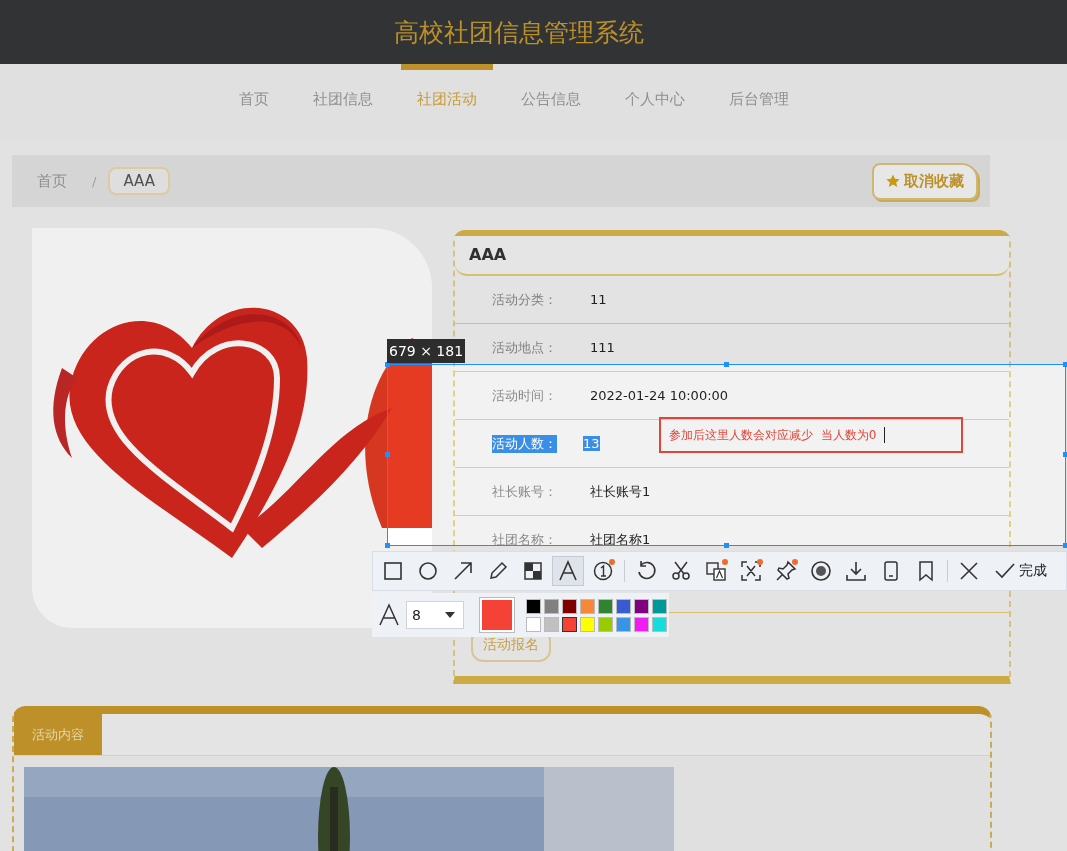 This screenshot has width=1067, height=851. What do you see at coordinates (603, 571) in the screenshot?
I see `numbered-circle-icon` at bounding box center [603, 571].